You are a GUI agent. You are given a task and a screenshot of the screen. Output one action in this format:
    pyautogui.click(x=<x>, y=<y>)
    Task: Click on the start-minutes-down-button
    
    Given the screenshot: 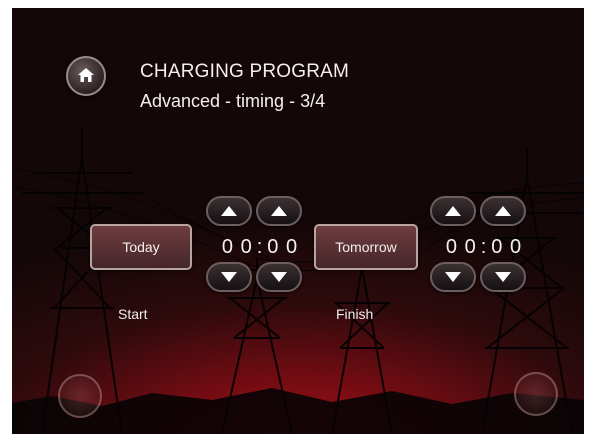 What is the action you would take?
    pyautogui.click(x=279, y=277)
    